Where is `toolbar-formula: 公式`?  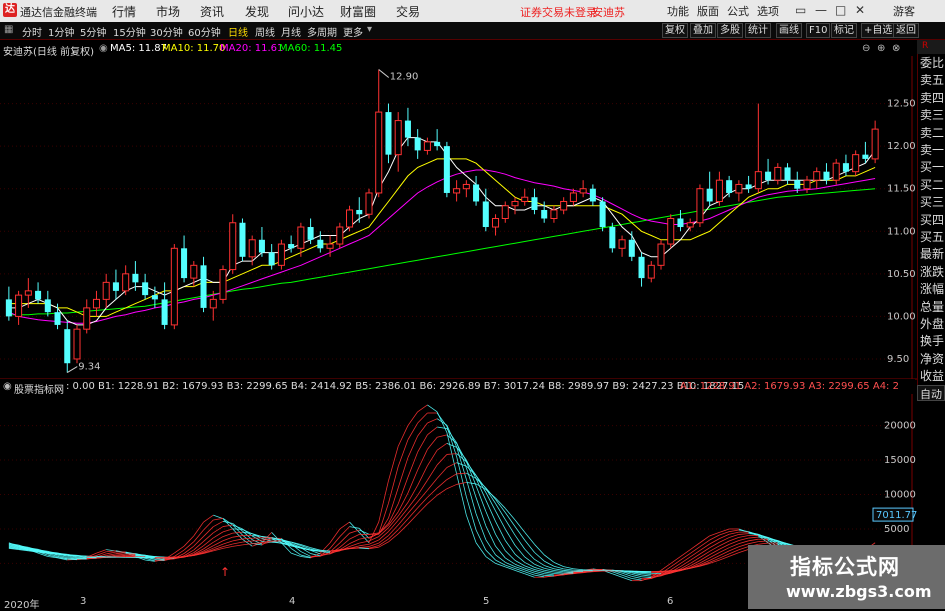 toolbar-formula: 公式 is located at coordinates (738, 11).